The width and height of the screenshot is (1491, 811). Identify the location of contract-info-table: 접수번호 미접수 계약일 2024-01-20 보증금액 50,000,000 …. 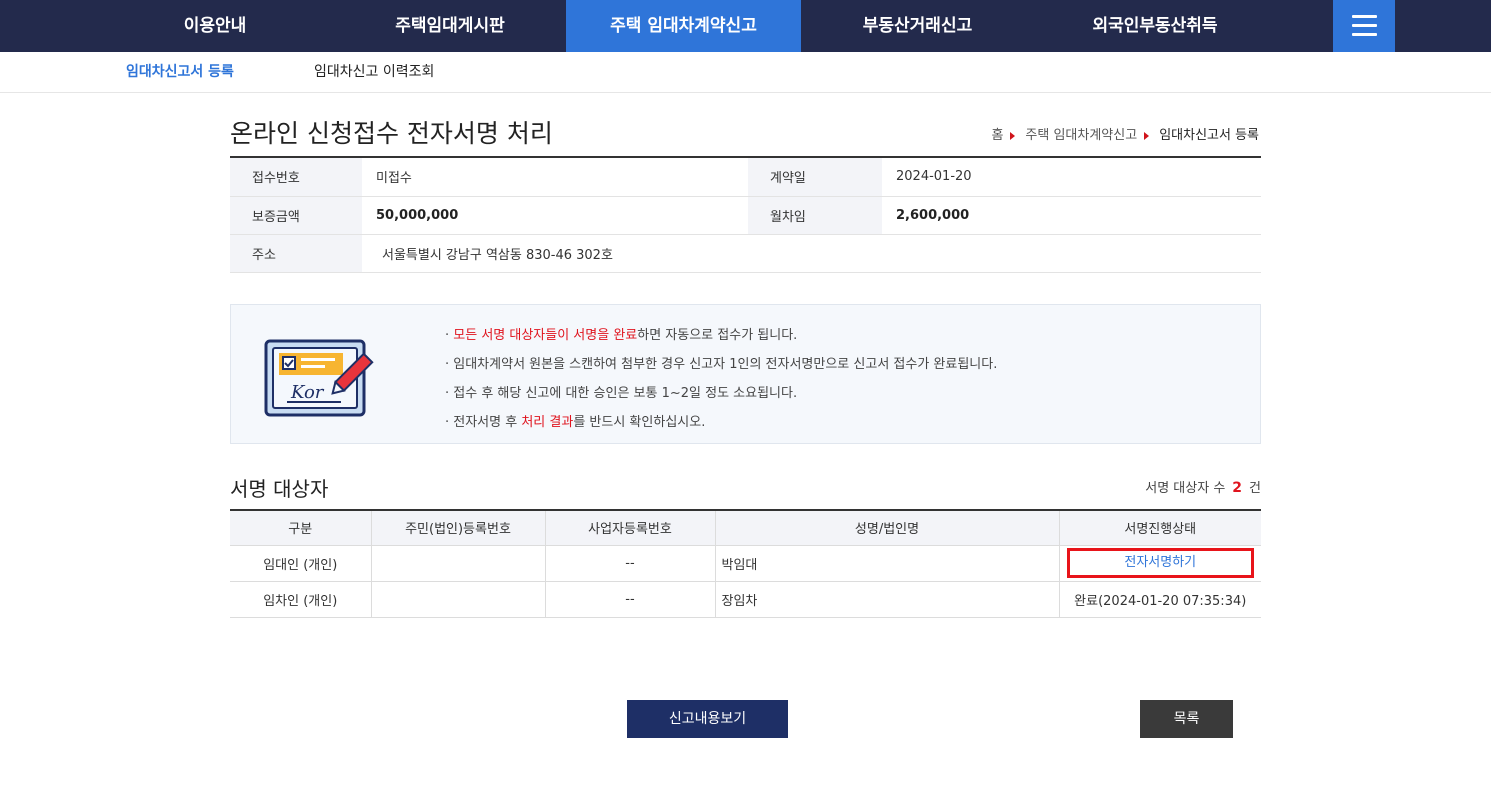
(745, 215).